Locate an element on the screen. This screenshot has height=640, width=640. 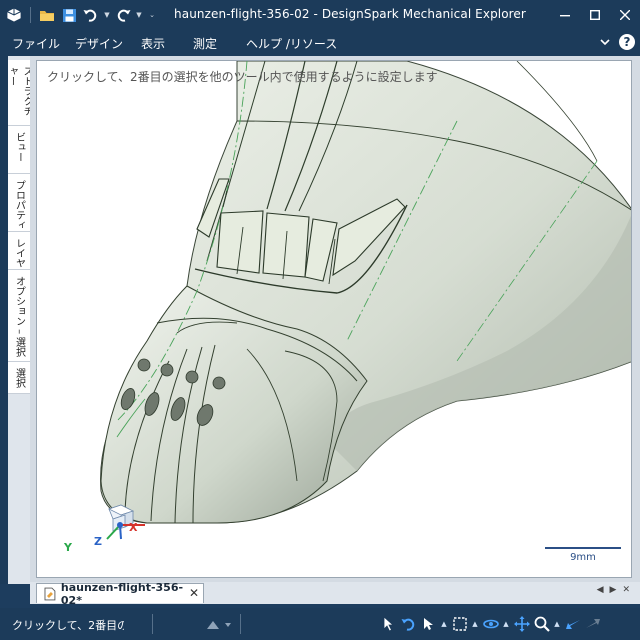
left-dock-edge is located at coordinates (4, 320).